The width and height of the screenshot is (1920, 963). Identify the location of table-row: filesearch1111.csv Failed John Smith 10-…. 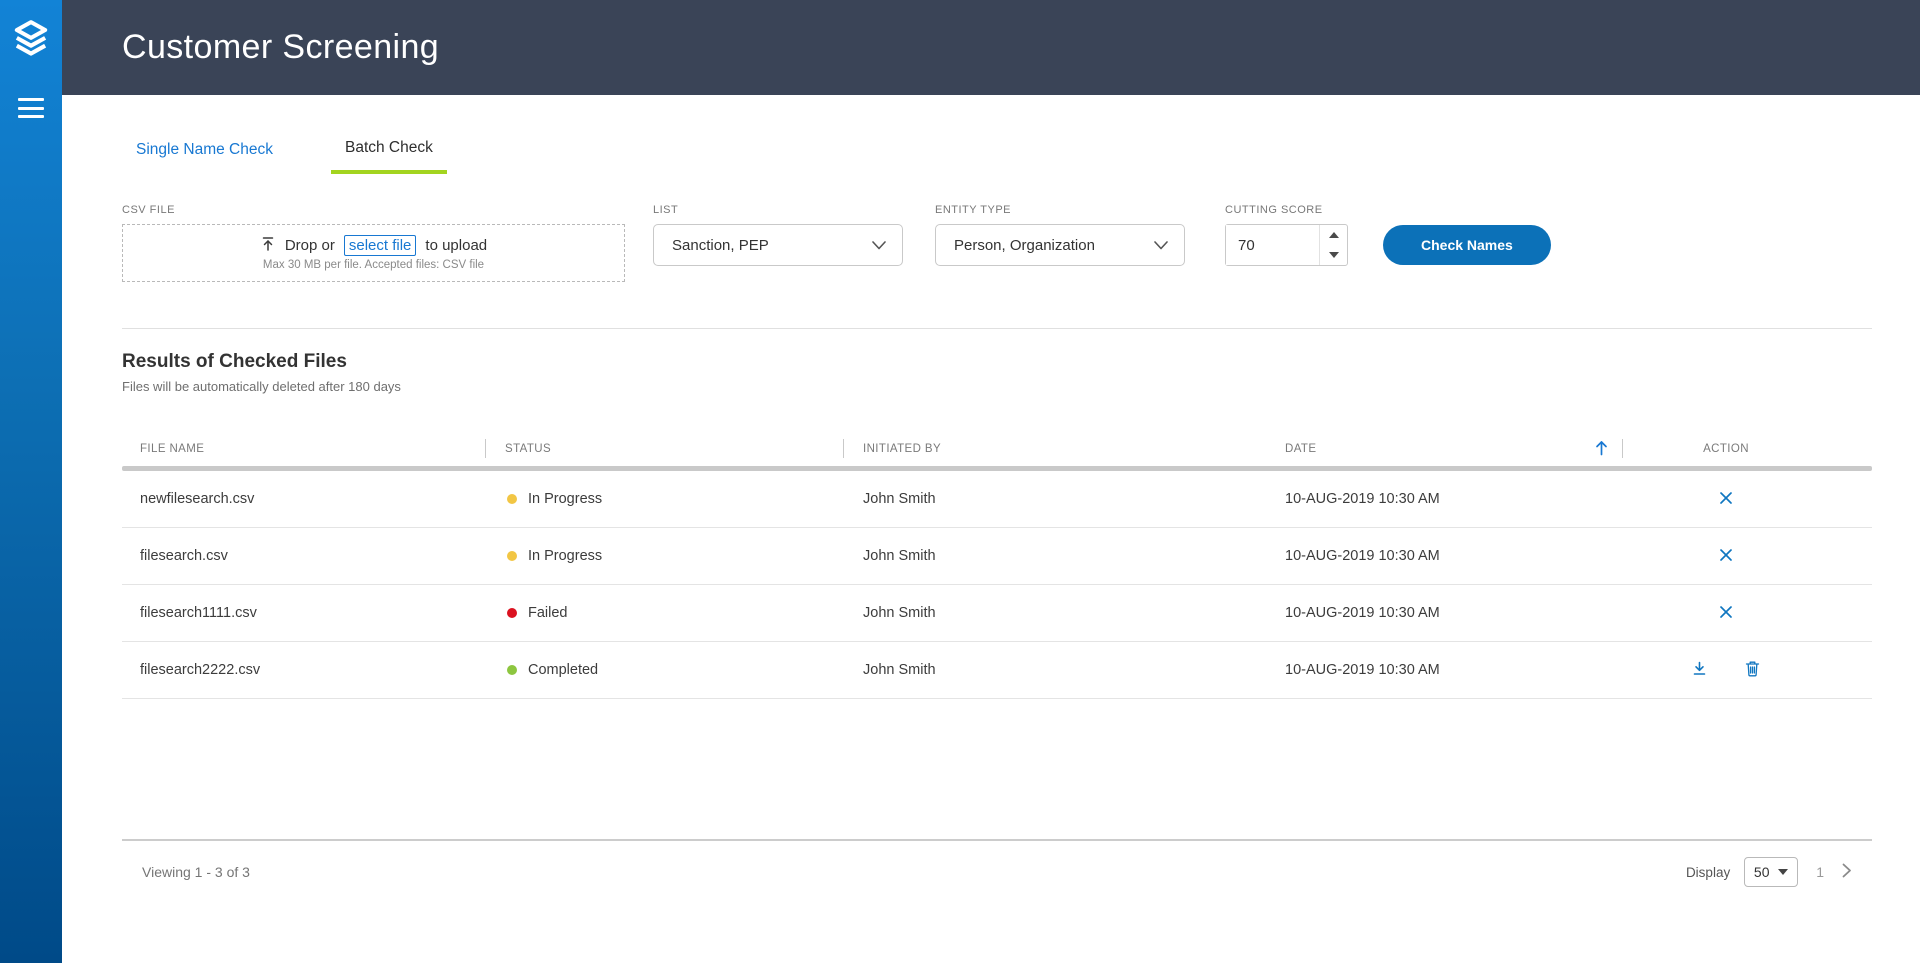
(997, 613).